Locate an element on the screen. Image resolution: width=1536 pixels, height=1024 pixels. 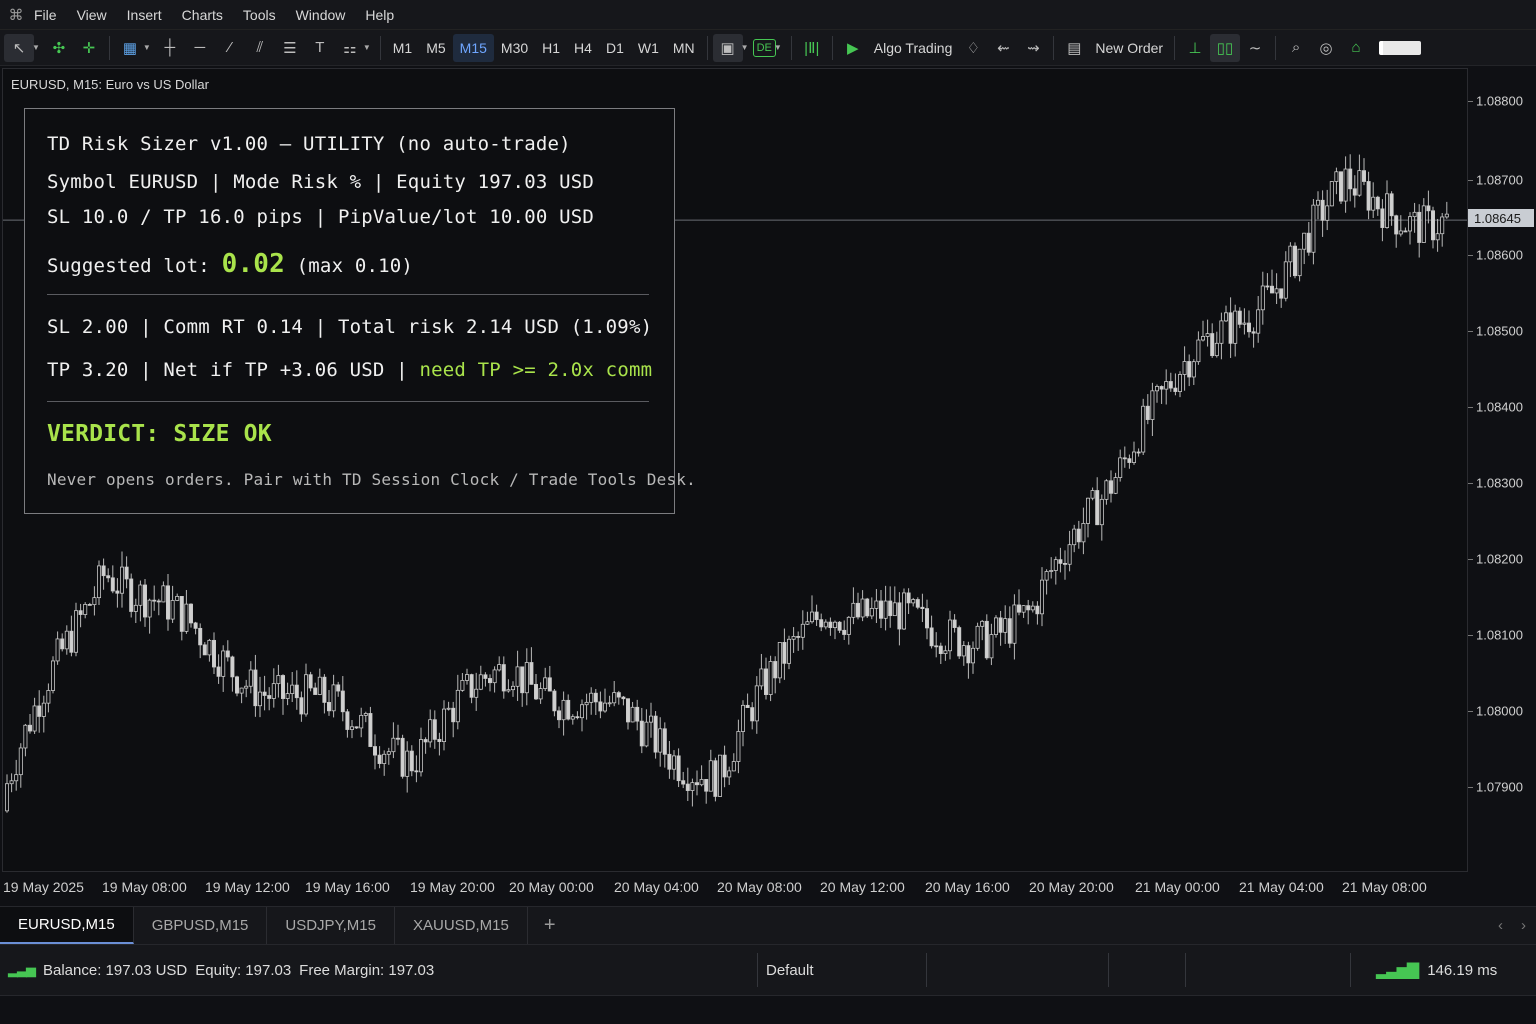
panel-divider is located at coordinates (348, 401).